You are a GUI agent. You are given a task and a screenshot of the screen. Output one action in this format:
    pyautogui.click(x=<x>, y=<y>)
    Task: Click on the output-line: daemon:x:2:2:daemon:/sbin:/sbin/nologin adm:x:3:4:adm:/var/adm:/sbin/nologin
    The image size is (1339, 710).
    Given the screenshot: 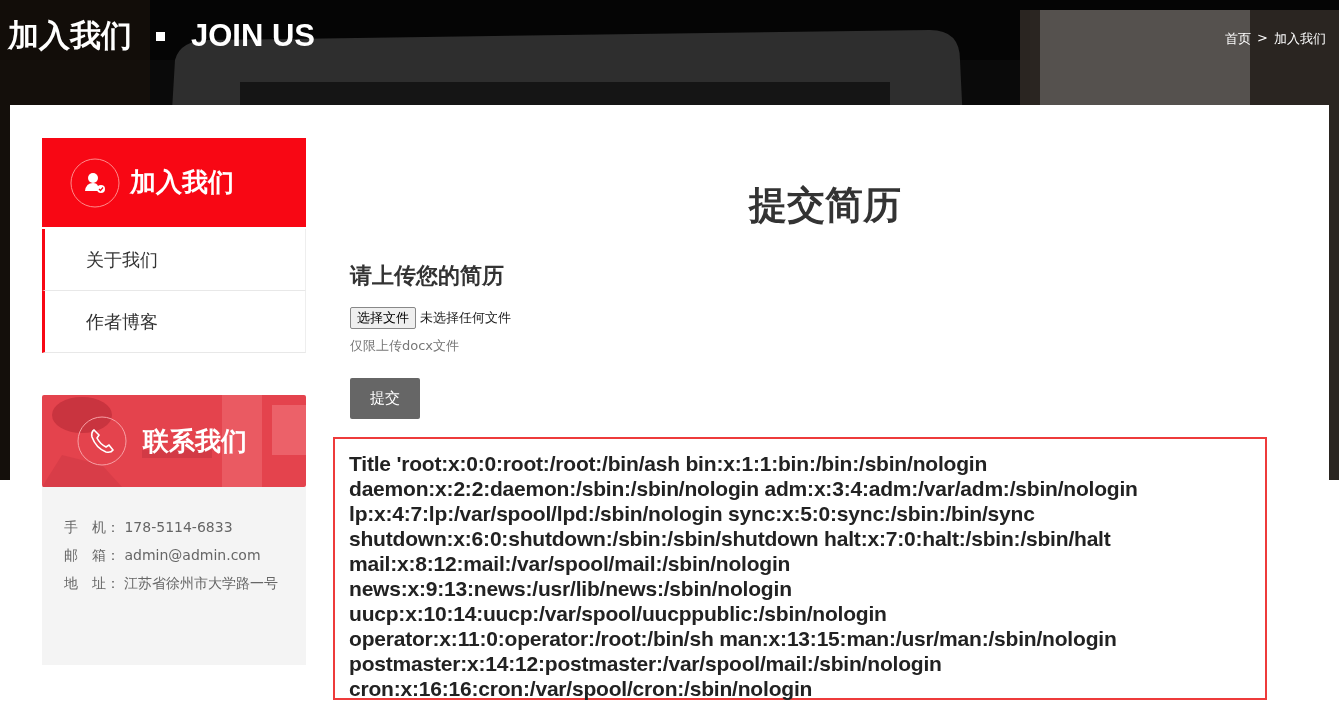 What is the action you would take?
    pyautogui.click(x=744, y=488)
    